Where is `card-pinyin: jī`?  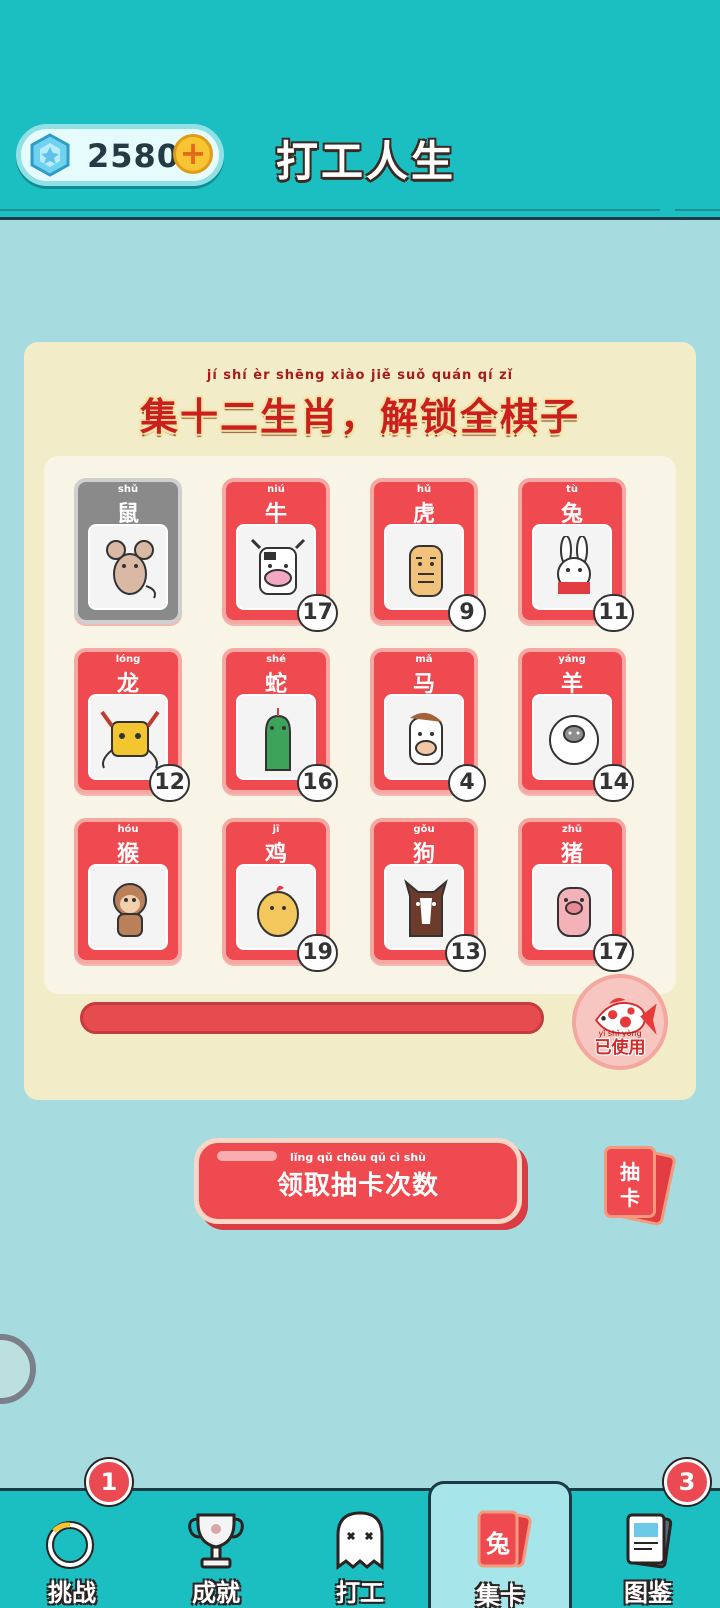
card-pinyin: jī is located at coordinates (276, 829).